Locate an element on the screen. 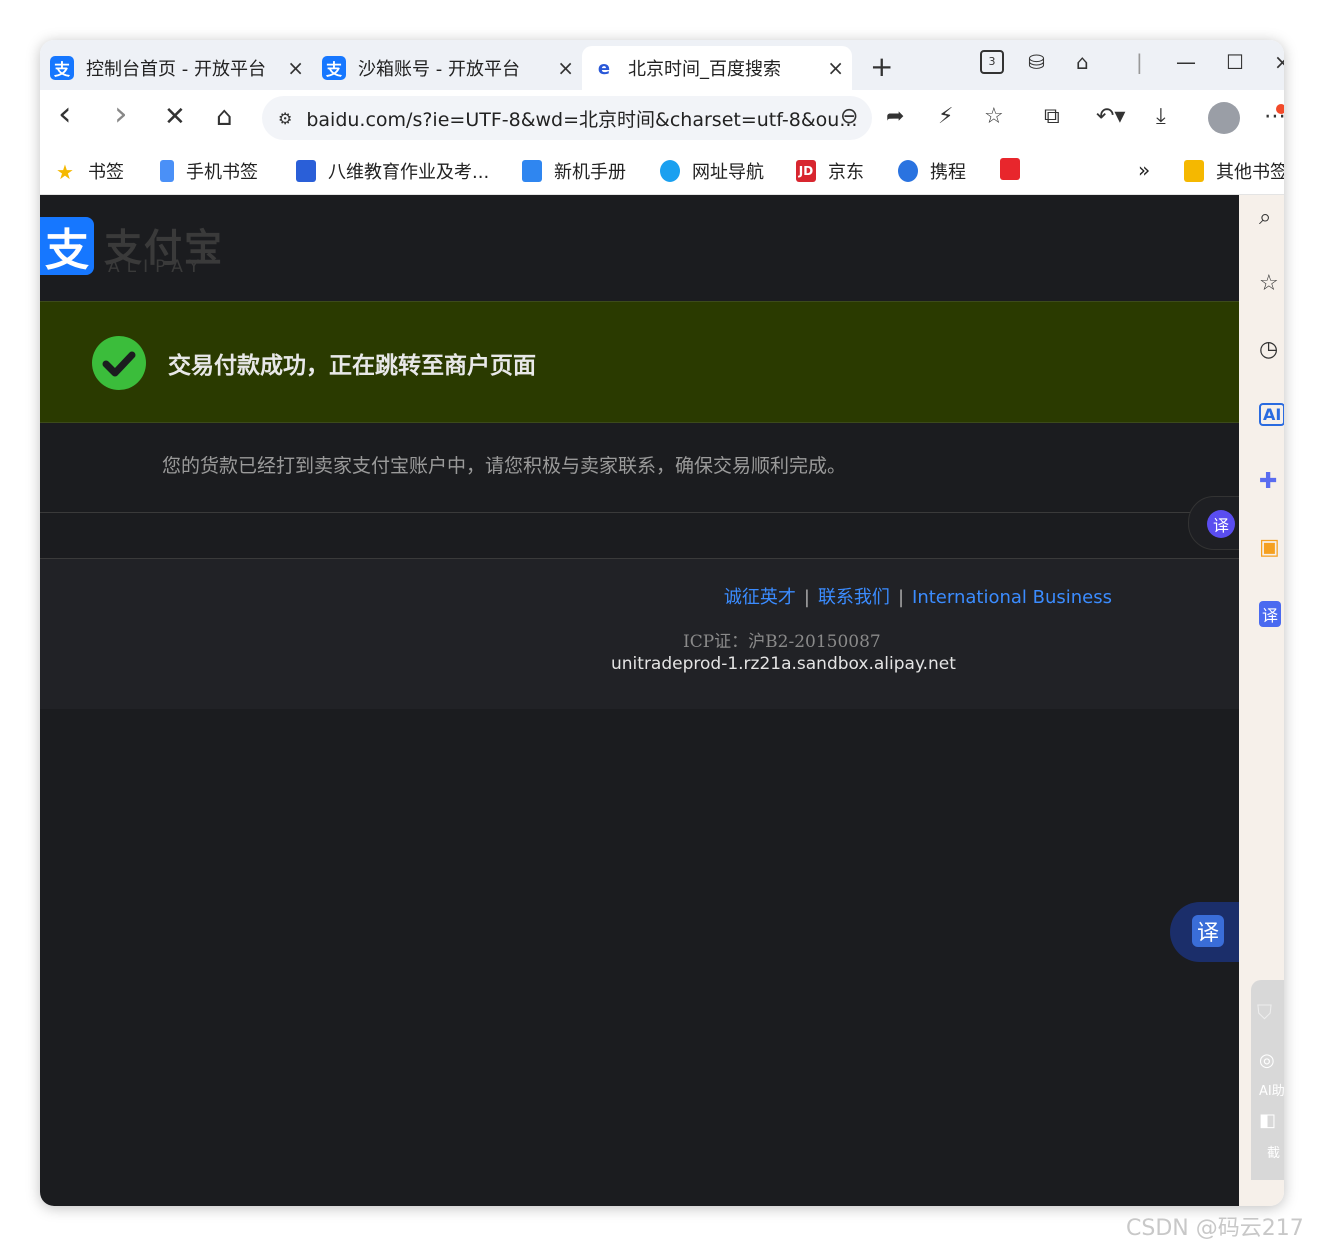  incognito-icon: ⛁ is located at coordinates (1036, 62).